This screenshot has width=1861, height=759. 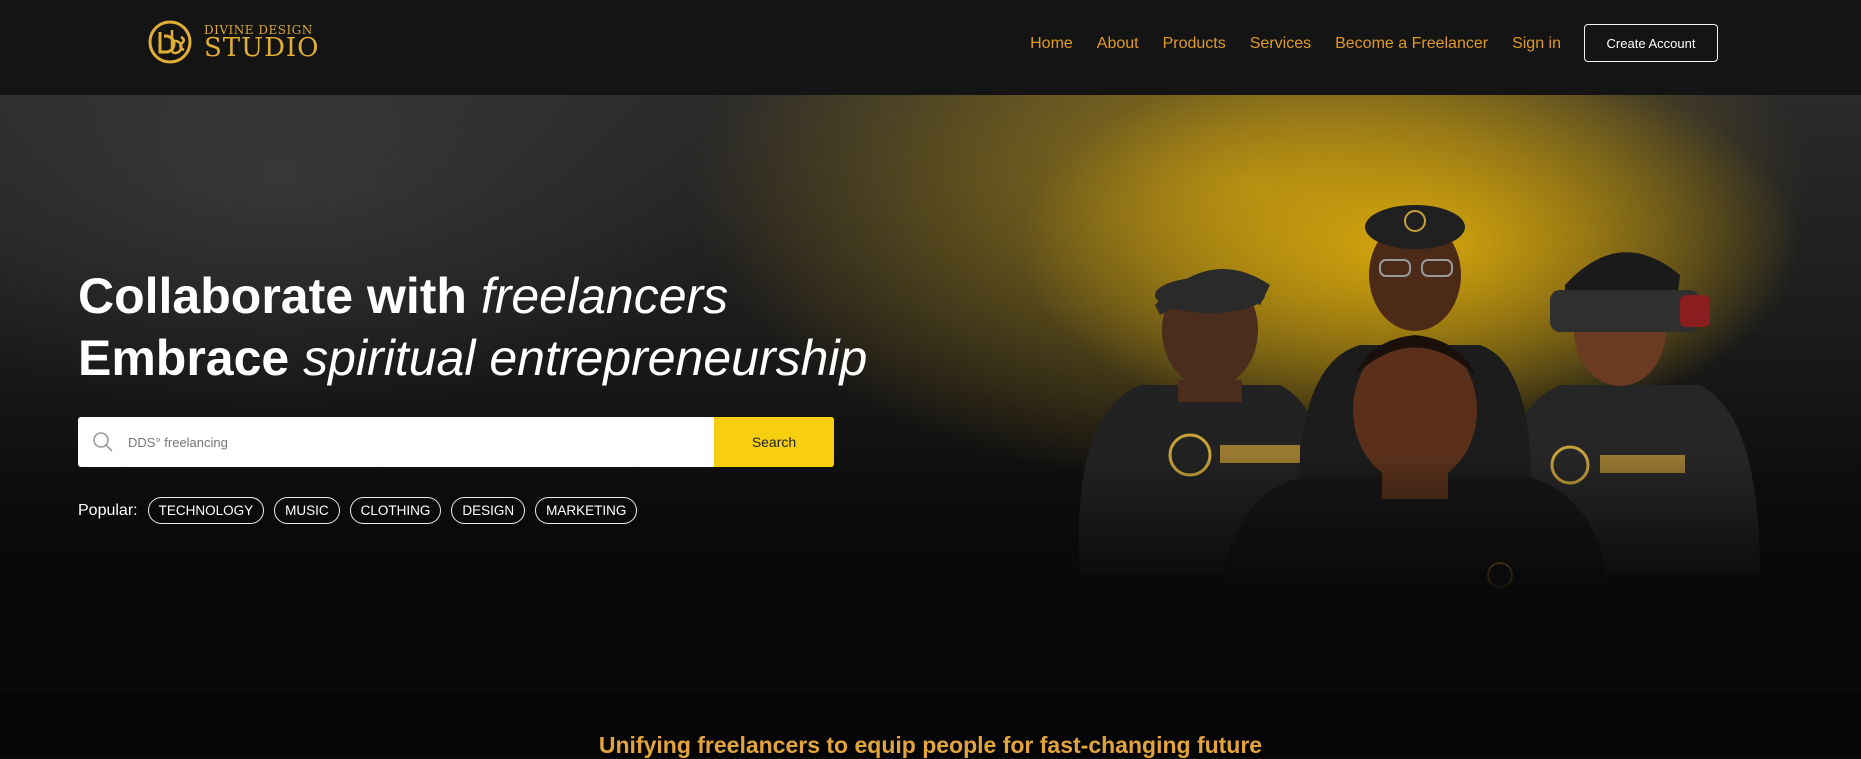 I want to click on brand-logo: DIVINE DESIGN STUDIO, so click(x=232, y=42).